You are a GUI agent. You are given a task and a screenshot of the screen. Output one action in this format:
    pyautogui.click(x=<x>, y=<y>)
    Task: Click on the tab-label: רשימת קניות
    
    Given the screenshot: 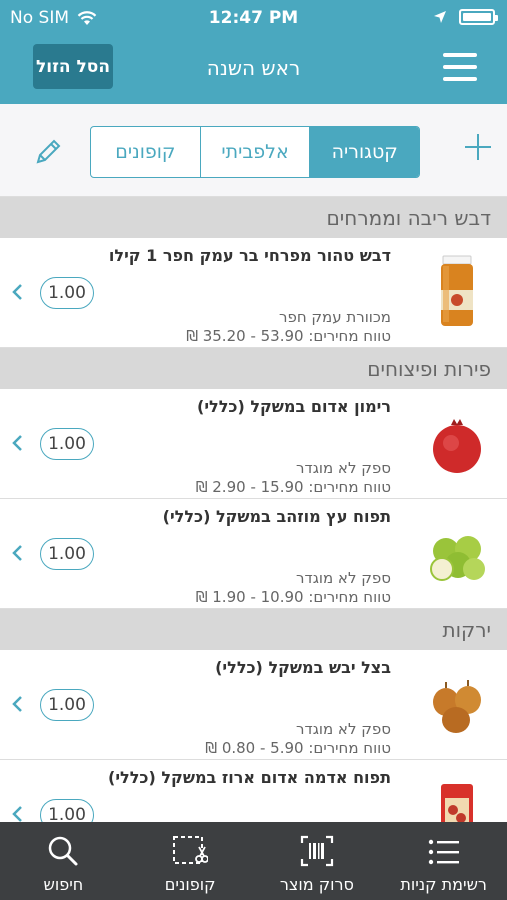 What is the action you would take?
    pyautogui.click(x=443, y=884)
    